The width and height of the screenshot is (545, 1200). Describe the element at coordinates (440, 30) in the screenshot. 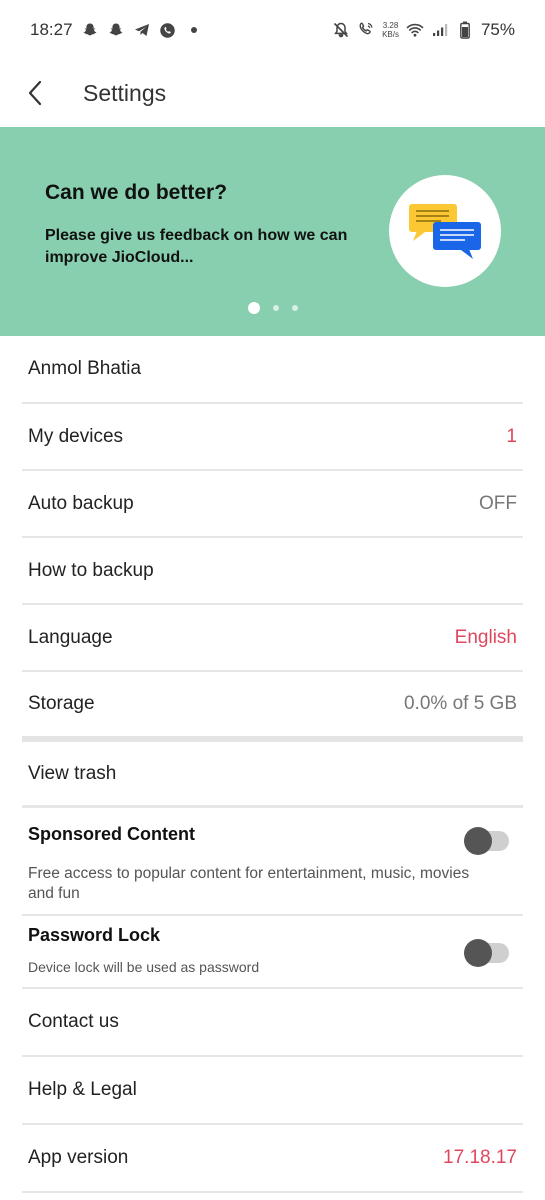

I see `signal-icon` at that location.